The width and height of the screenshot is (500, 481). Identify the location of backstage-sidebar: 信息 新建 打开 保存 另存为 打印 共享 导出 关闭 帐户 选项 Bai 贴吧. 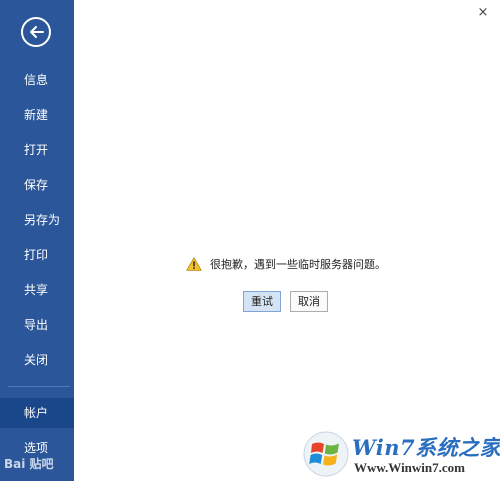
(37, 240).